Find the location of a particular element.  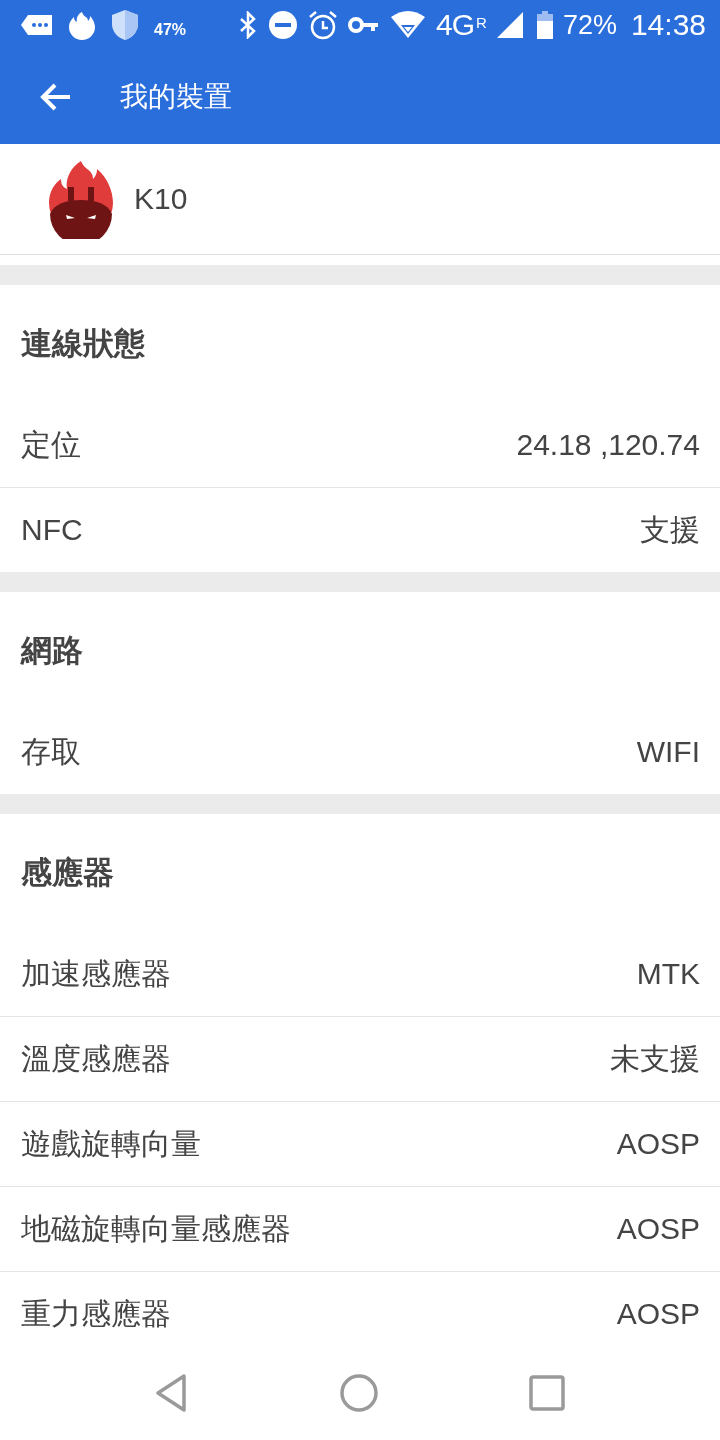

wifi-icon is located at coordinates (408, 25).